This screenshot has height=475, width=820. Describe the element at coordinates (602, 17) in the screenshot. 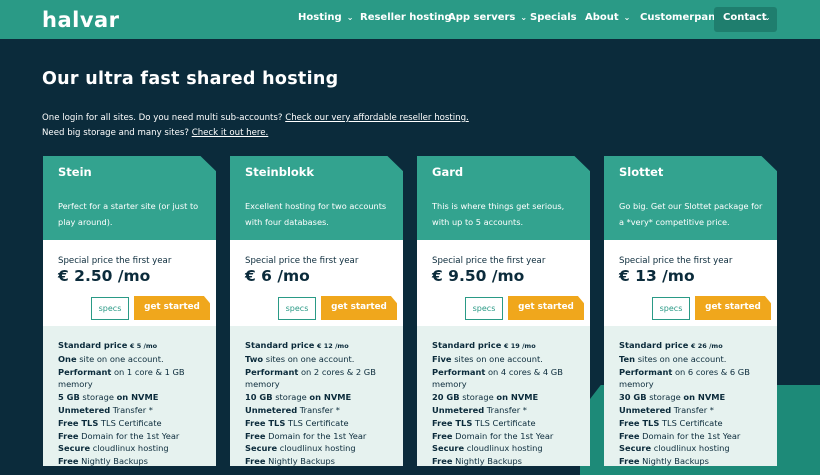

I see `nav-item-label: About` at that location.